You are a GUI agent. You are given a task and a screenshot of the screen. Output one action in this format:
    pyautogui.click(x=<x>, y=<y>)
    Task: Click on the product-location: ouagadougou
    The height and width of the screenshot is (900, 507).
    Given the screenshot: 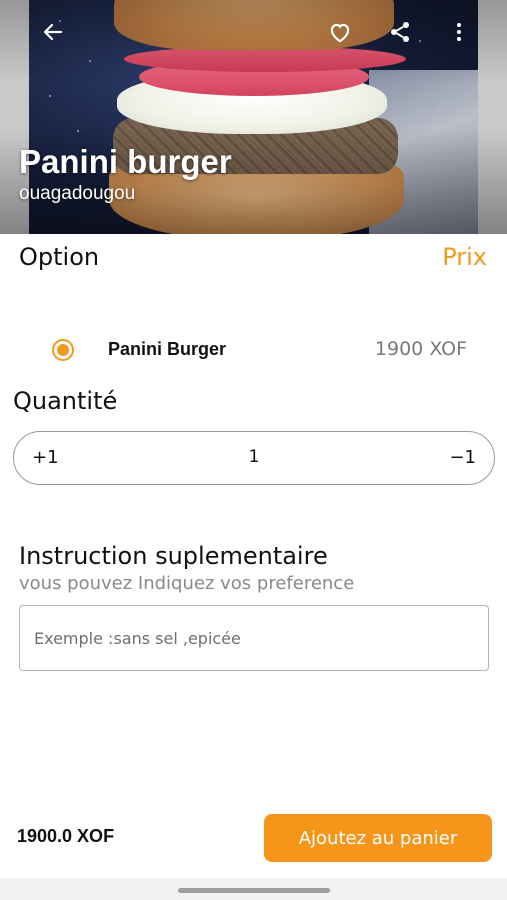 What is the action you would take?
    pyautogui.click(x=77, y=193)
    